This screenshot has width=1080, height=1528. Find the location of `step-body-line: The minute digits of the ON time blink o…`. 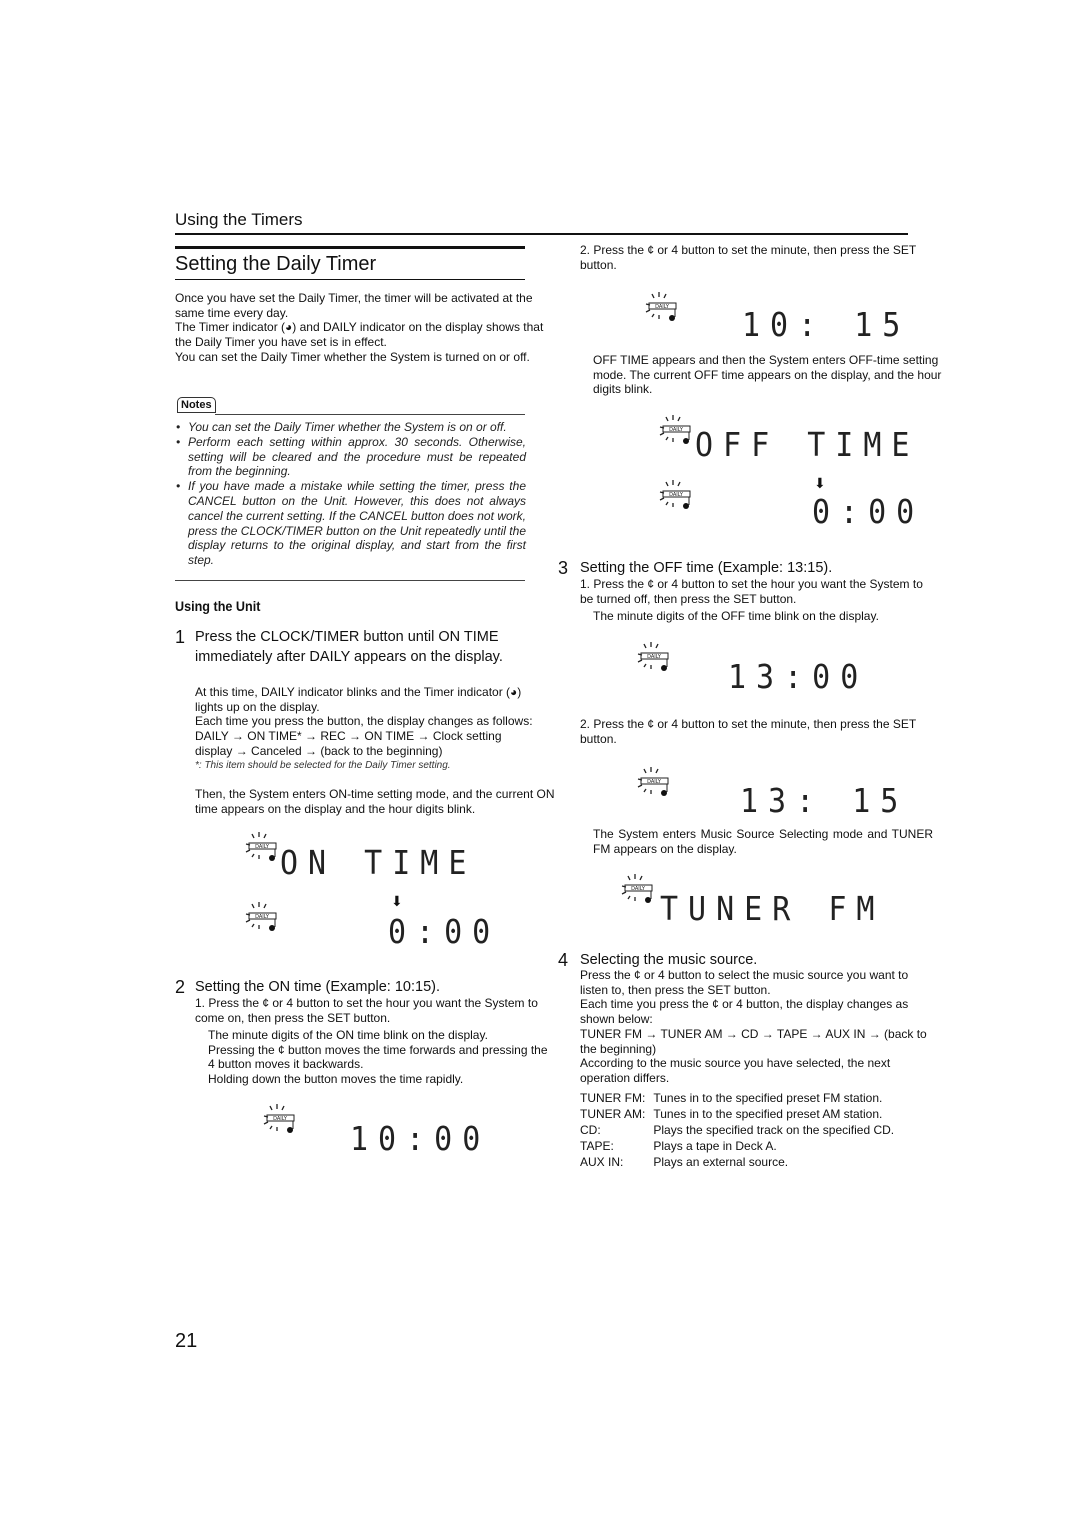

step-body-line: The minute digits of the ON time blink o… is located at coordinates (348, 1035).